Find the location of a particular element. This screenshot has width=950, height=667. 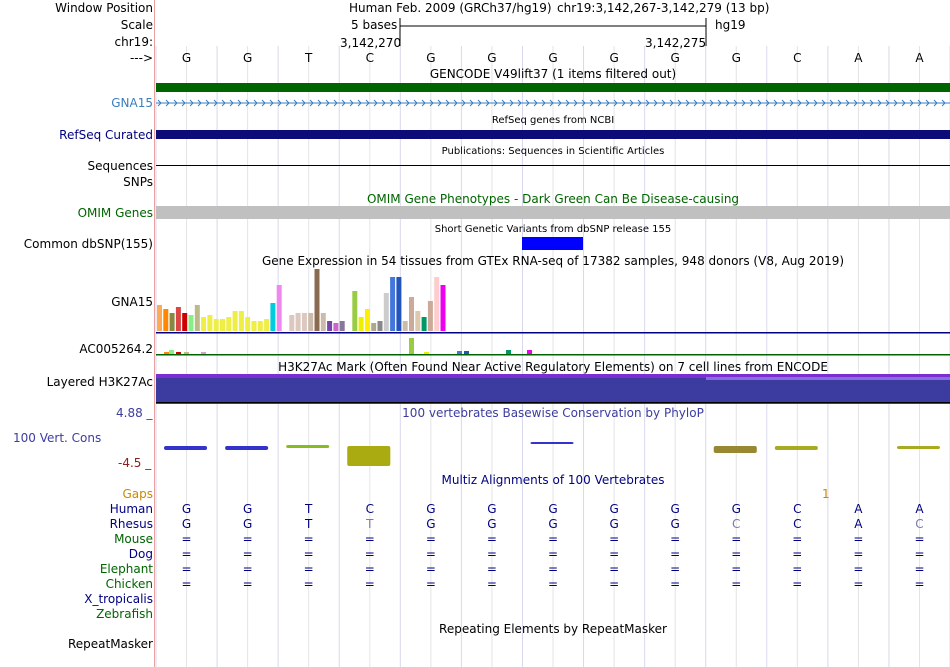

gna15-dt-feature is located at coordinates (553, 87).